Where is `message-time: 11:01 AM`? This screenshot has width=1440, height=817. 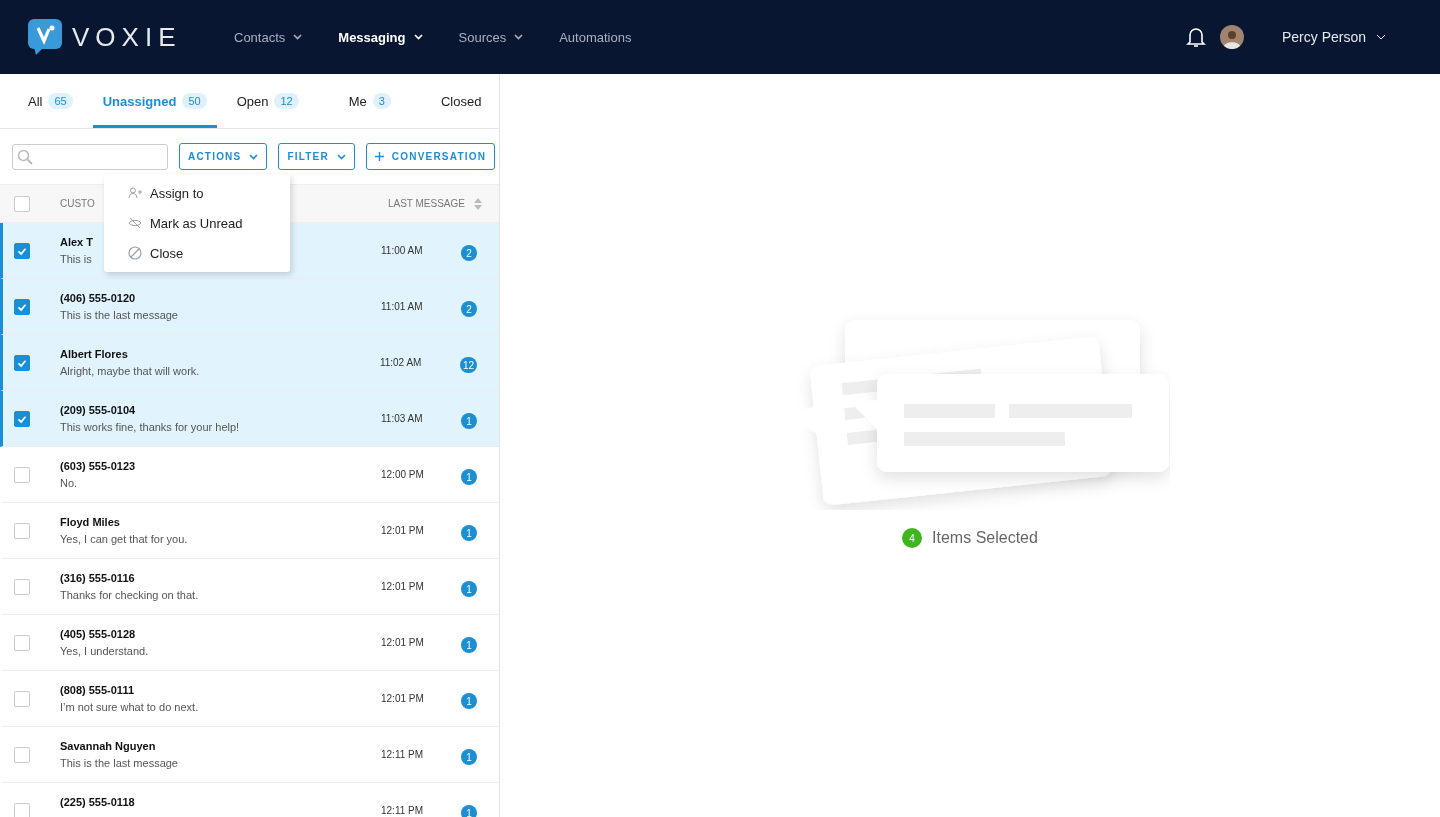 message-time: 11:01 AM is located at coordinates (402, 306).